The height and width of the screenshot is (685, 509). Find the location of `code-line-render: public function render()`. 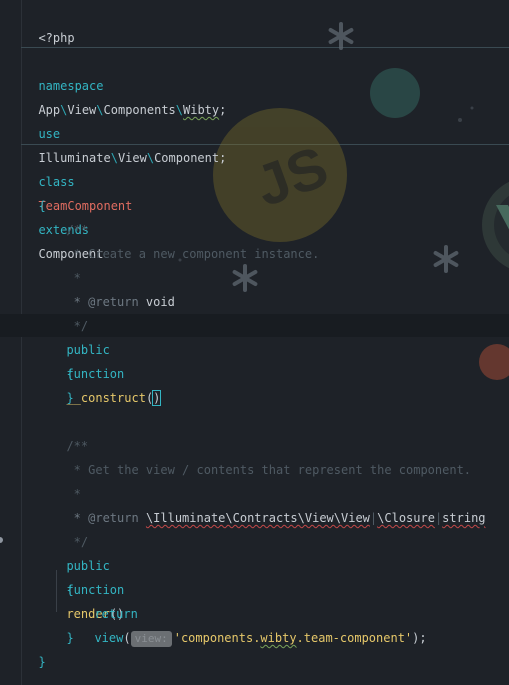

code-line-render: public function render() is located at coordinates (88, 575).